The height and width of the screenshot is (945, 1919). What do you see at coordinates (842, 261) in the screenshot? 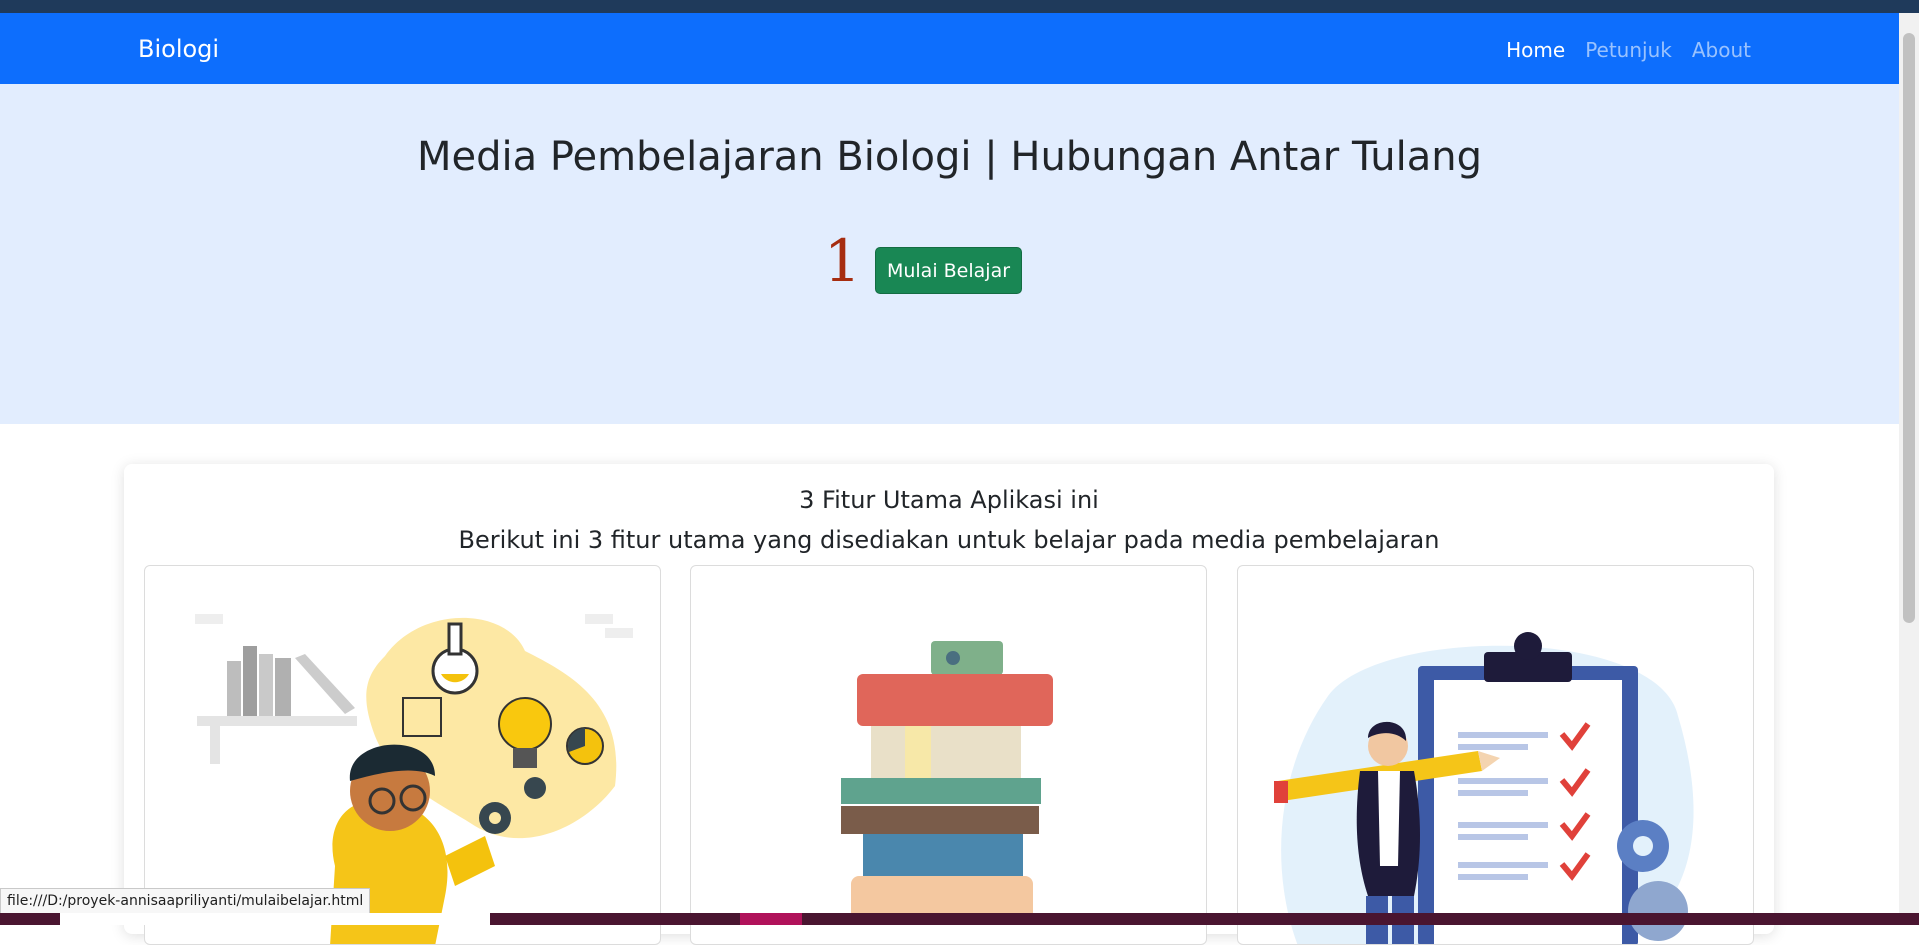
I see `counter-number: 1` at bounding box center [842, 261].